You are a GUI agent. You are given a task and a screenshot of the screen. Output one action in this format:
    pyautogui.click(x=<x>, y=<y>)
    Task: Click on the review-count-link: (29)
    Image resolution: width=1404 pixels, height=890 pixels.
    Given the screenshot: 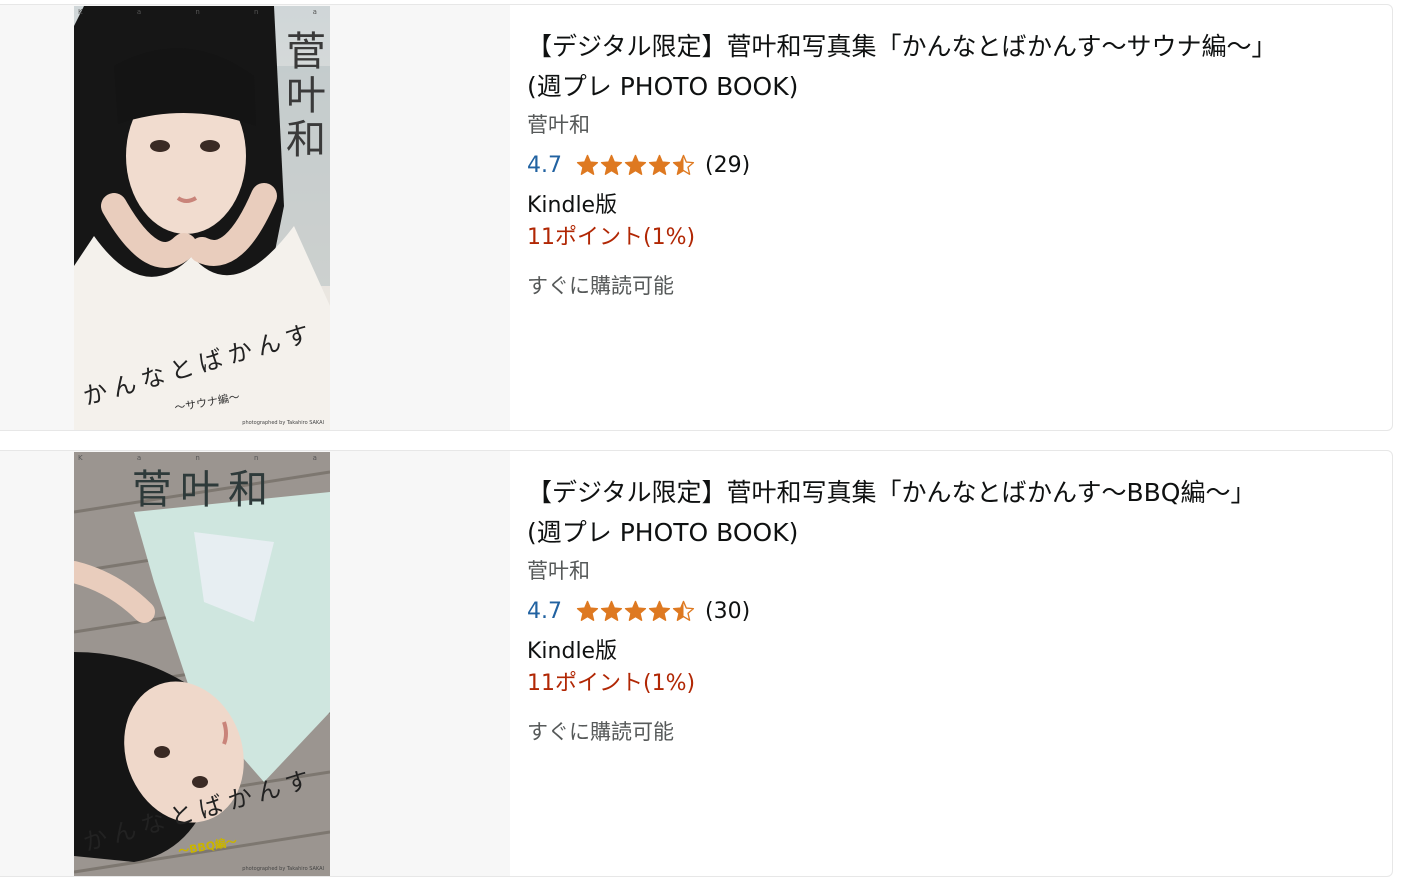 What is the action you would take?
    pyautogui.click(x=727, y=165)
    